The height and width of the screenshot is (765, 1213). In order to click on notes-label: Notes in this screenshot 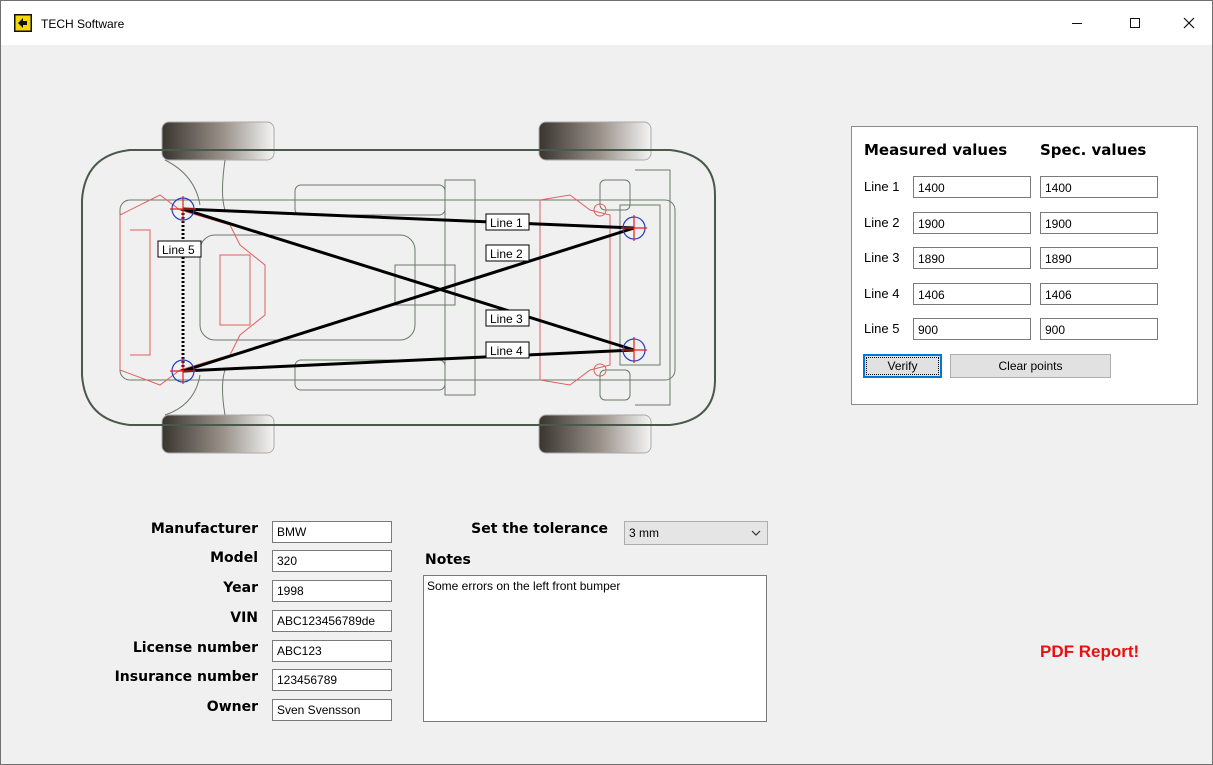, I will do `click(448, 560)`.